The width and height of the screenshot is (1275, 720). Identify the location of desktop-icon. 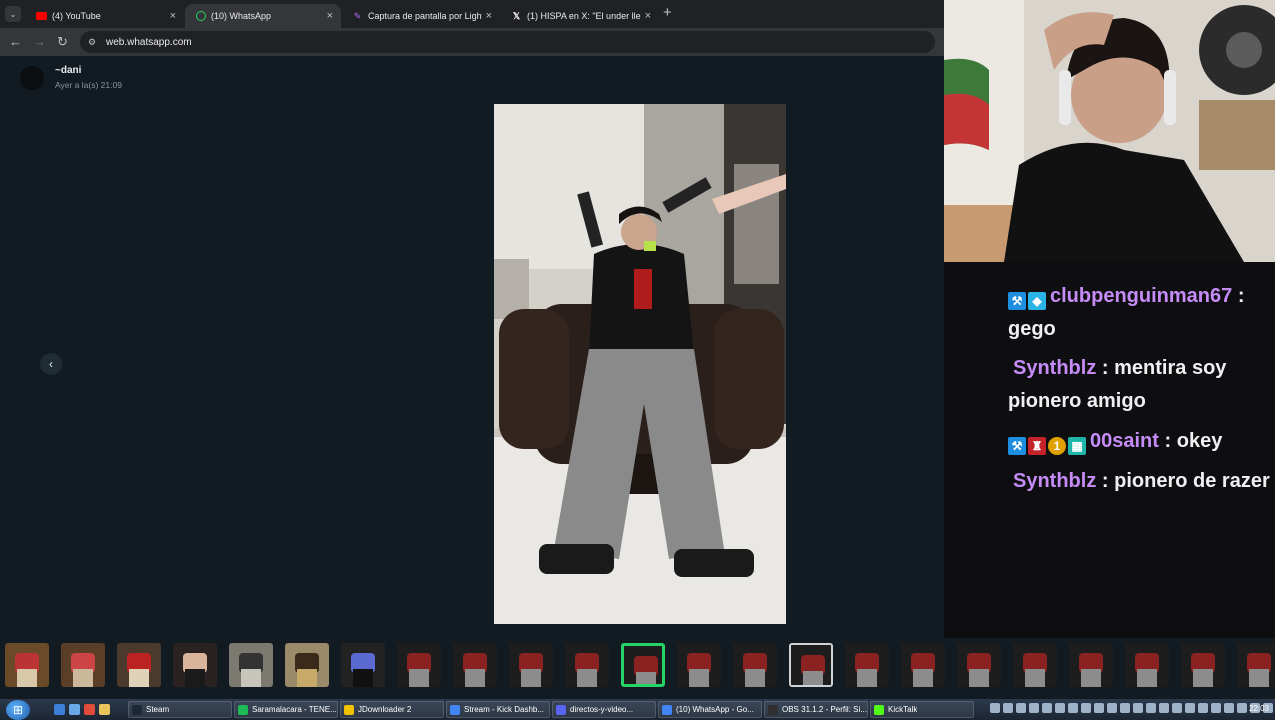
(74, 709).